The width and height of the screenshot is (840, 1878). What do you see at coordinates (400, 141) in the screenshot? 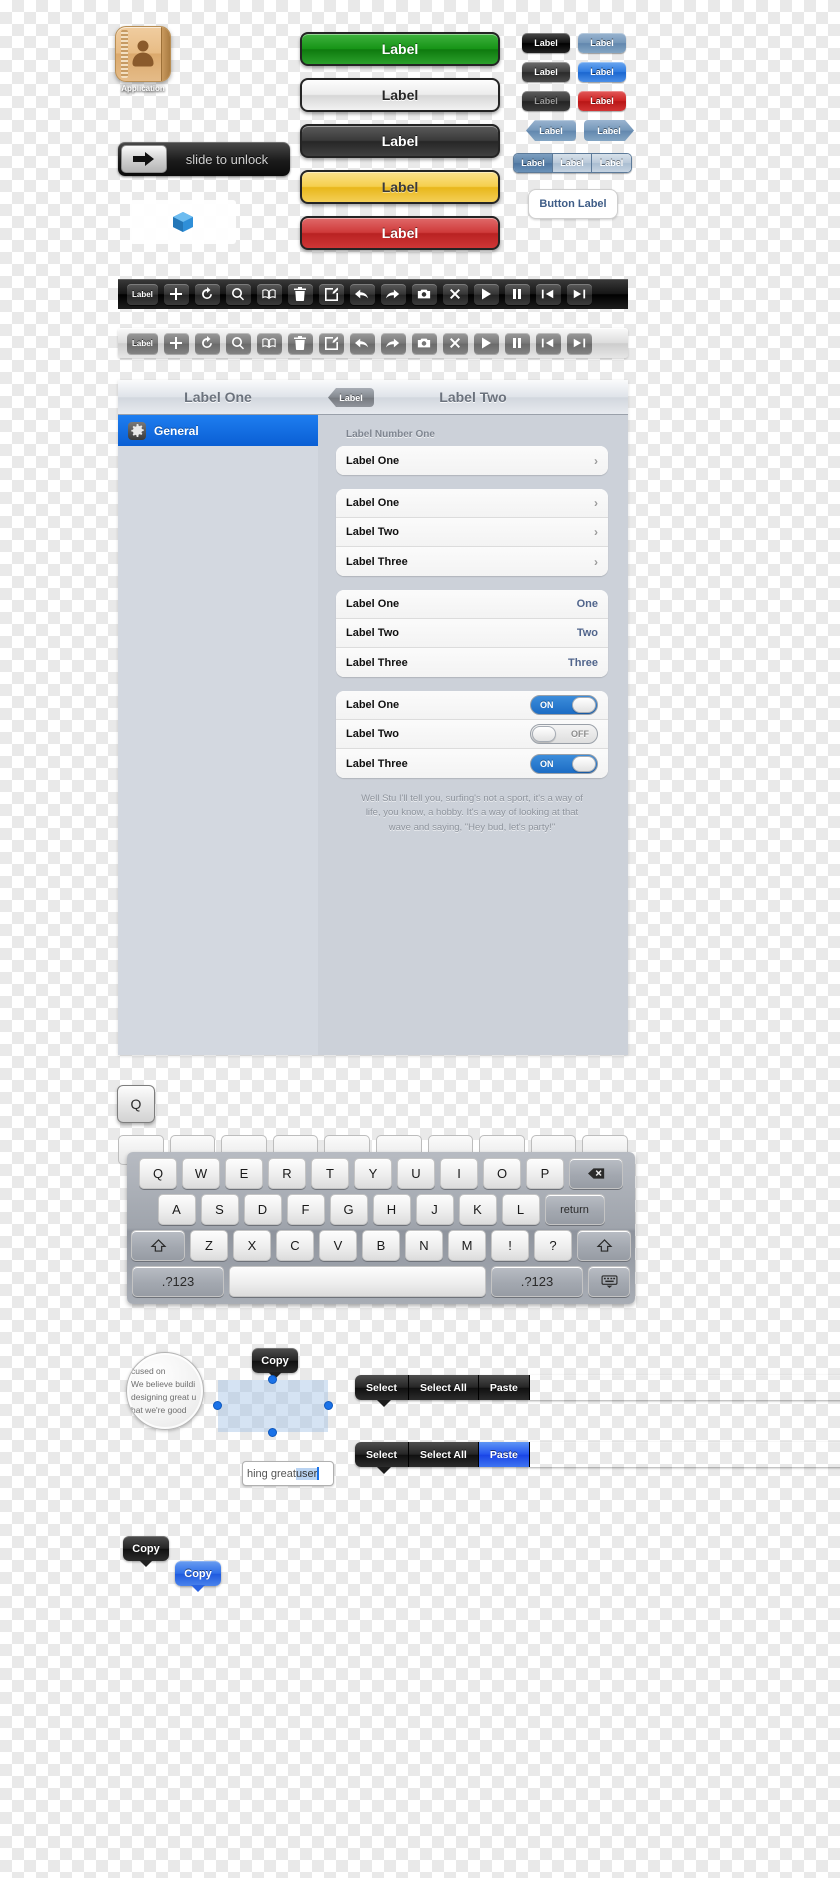
I see `big-button-dark: Label` at bounding box center [400, 141].